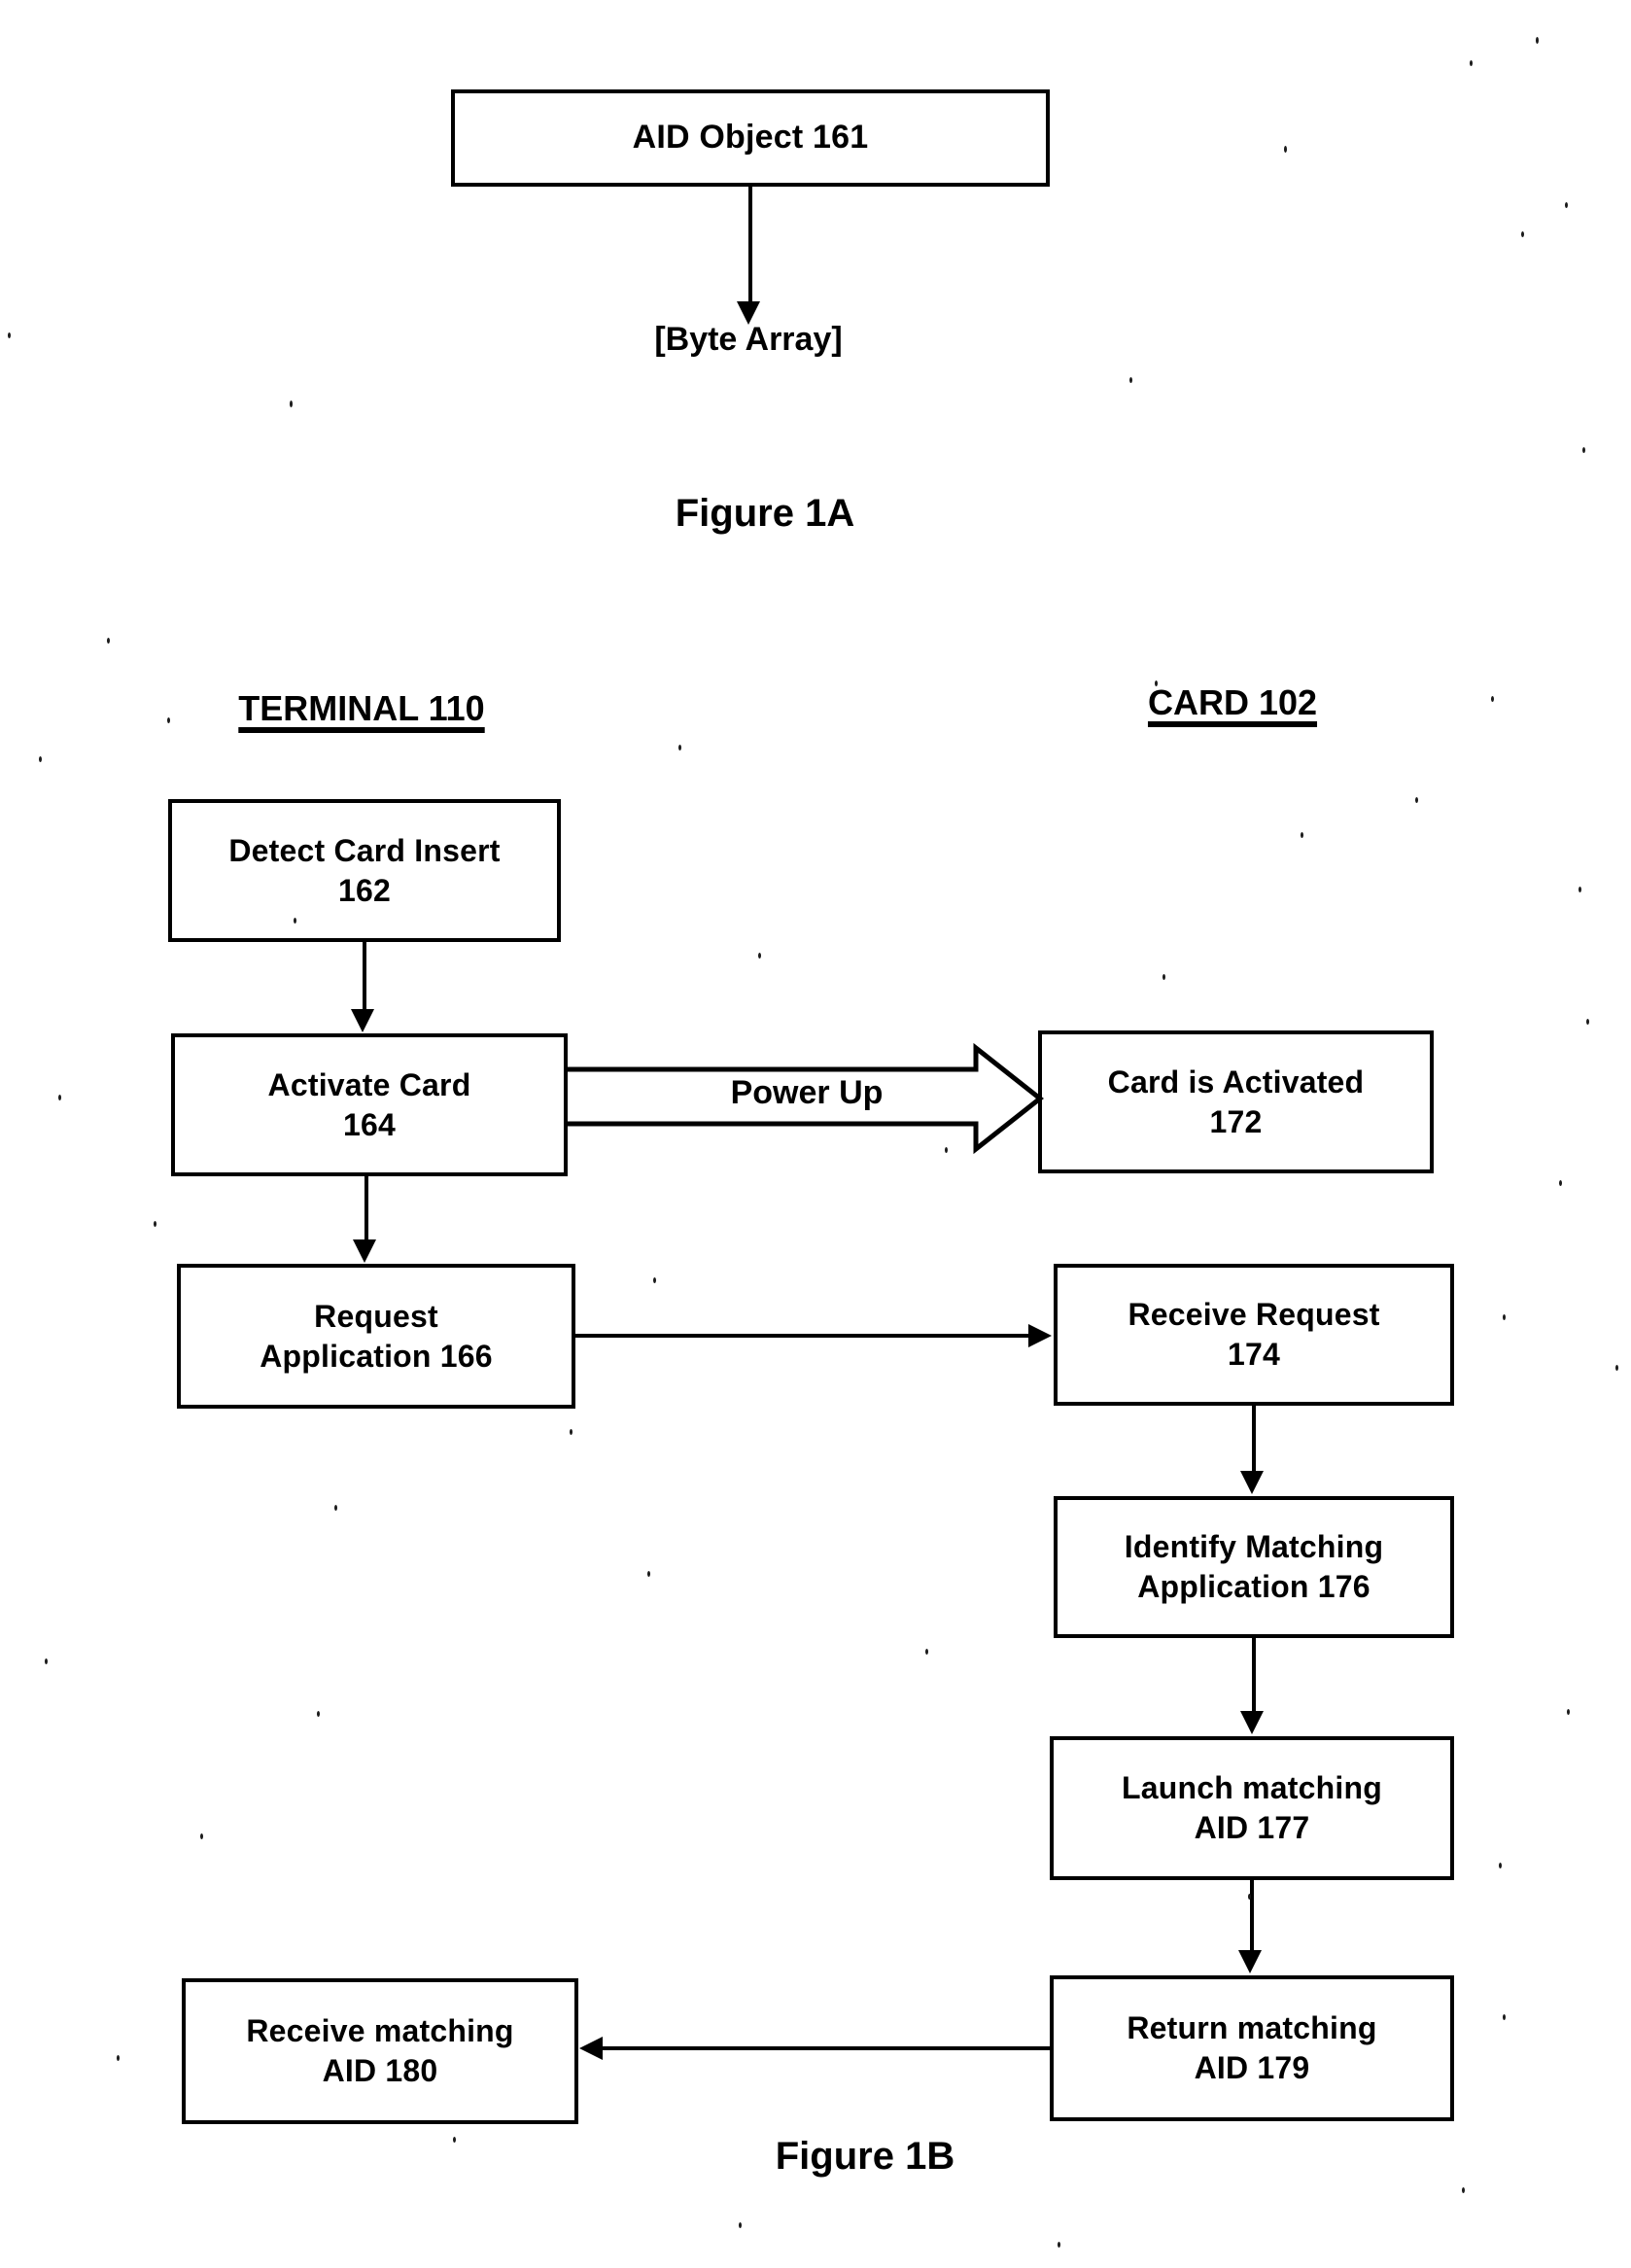  I want to click on node-identify-matching-application-176: Identify Matching Application 176, so click(1254, 1567).